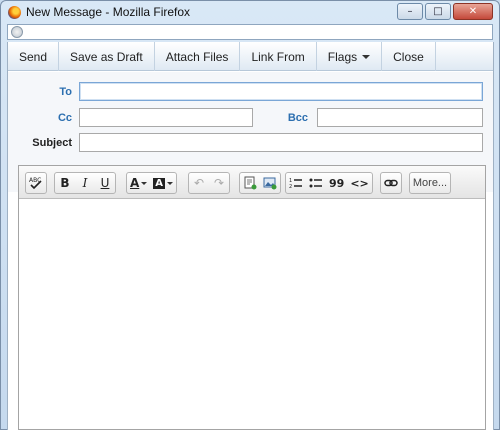 The height and width of the screenshot is (430, 500). I want to click on bcc-field, so click(400, 117).